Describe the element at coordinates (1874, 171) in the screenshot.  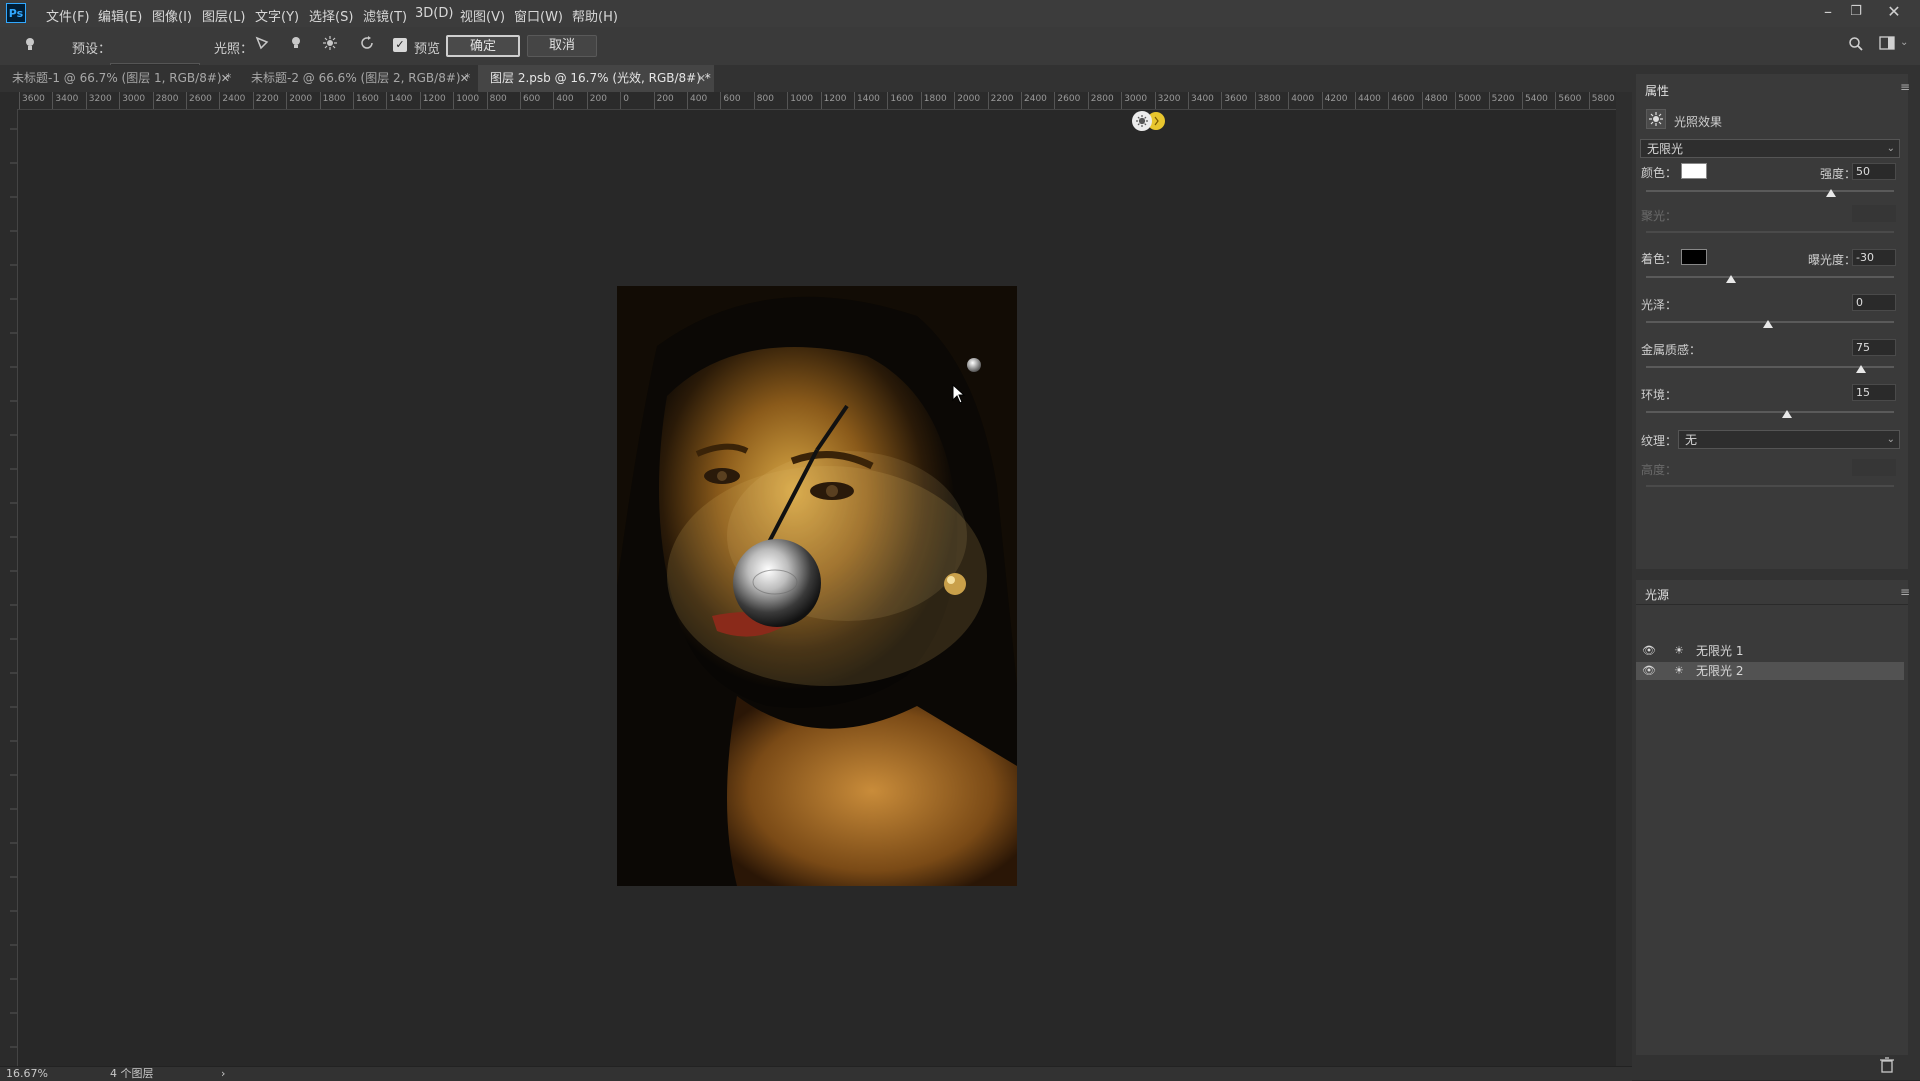
I see `intensity-input: 50` at that location.